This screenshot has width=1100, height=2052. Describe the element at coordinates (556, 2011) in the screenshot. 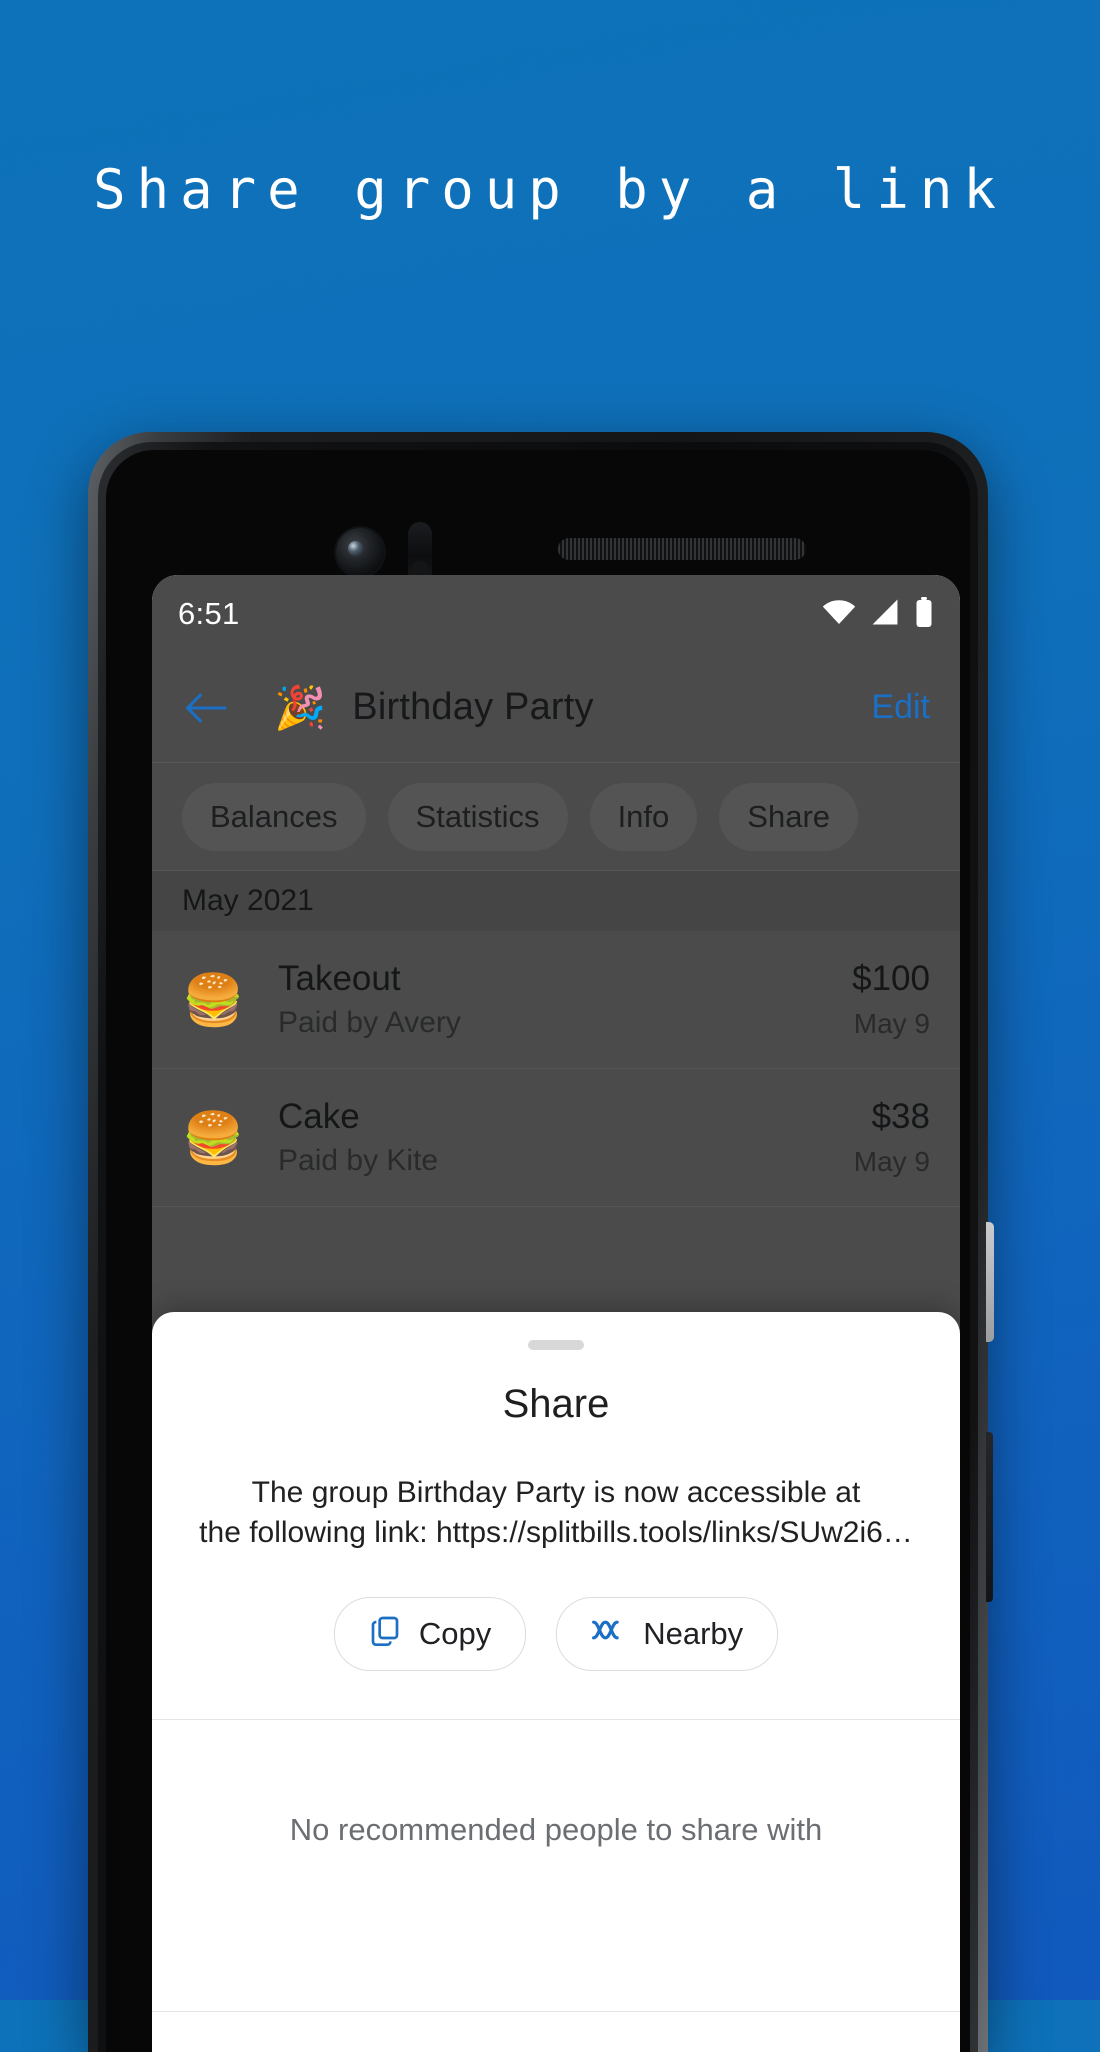

I see `sheet-divider-bottom` at that location.